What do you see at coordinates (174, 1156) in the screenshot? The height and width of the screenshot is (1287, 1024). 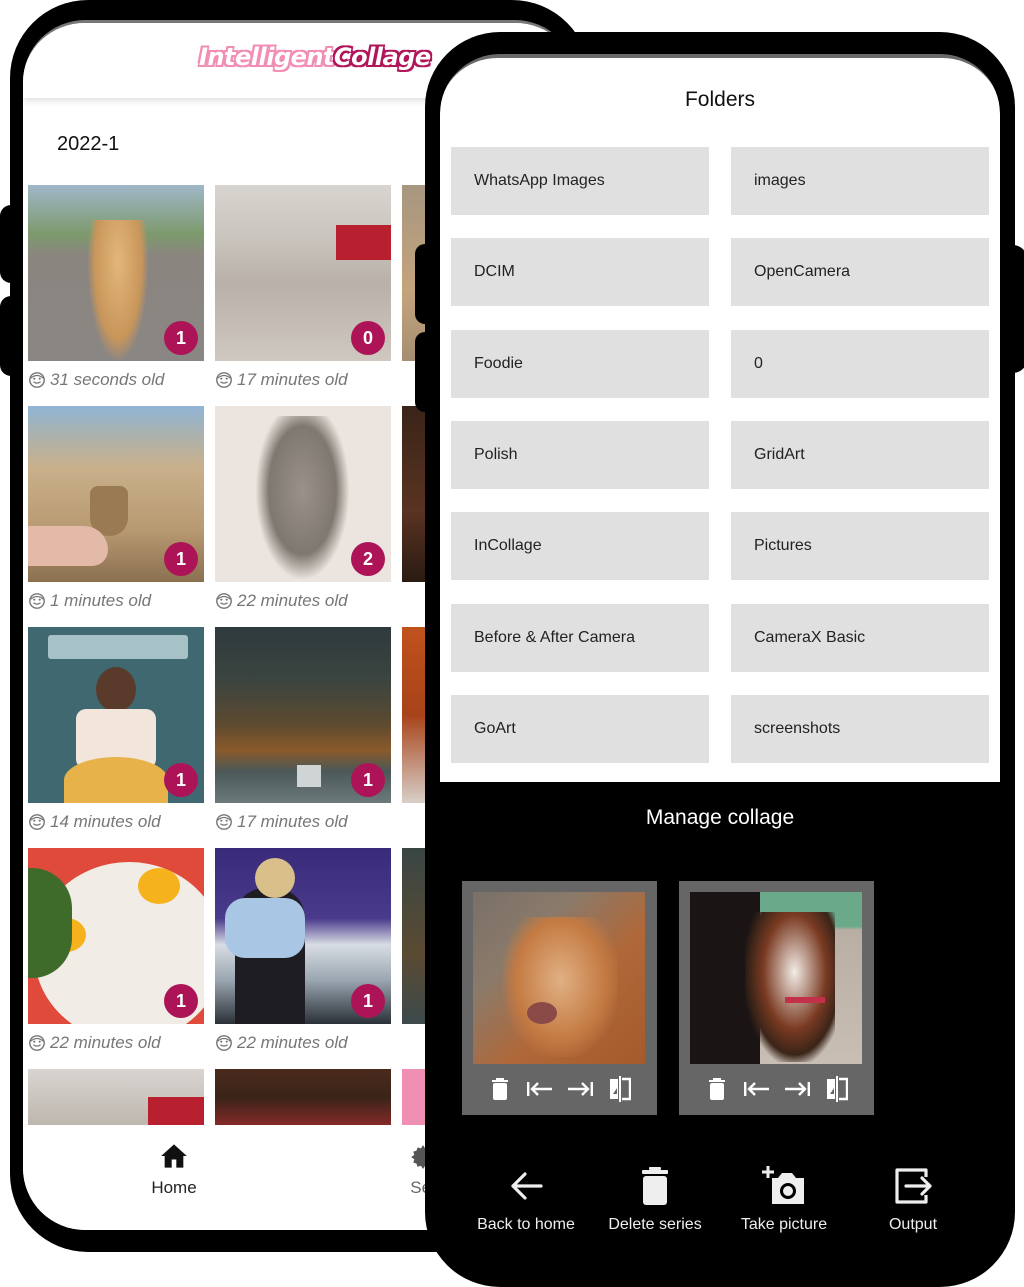 I see `home-icon` at bounding box center [174, 1156].